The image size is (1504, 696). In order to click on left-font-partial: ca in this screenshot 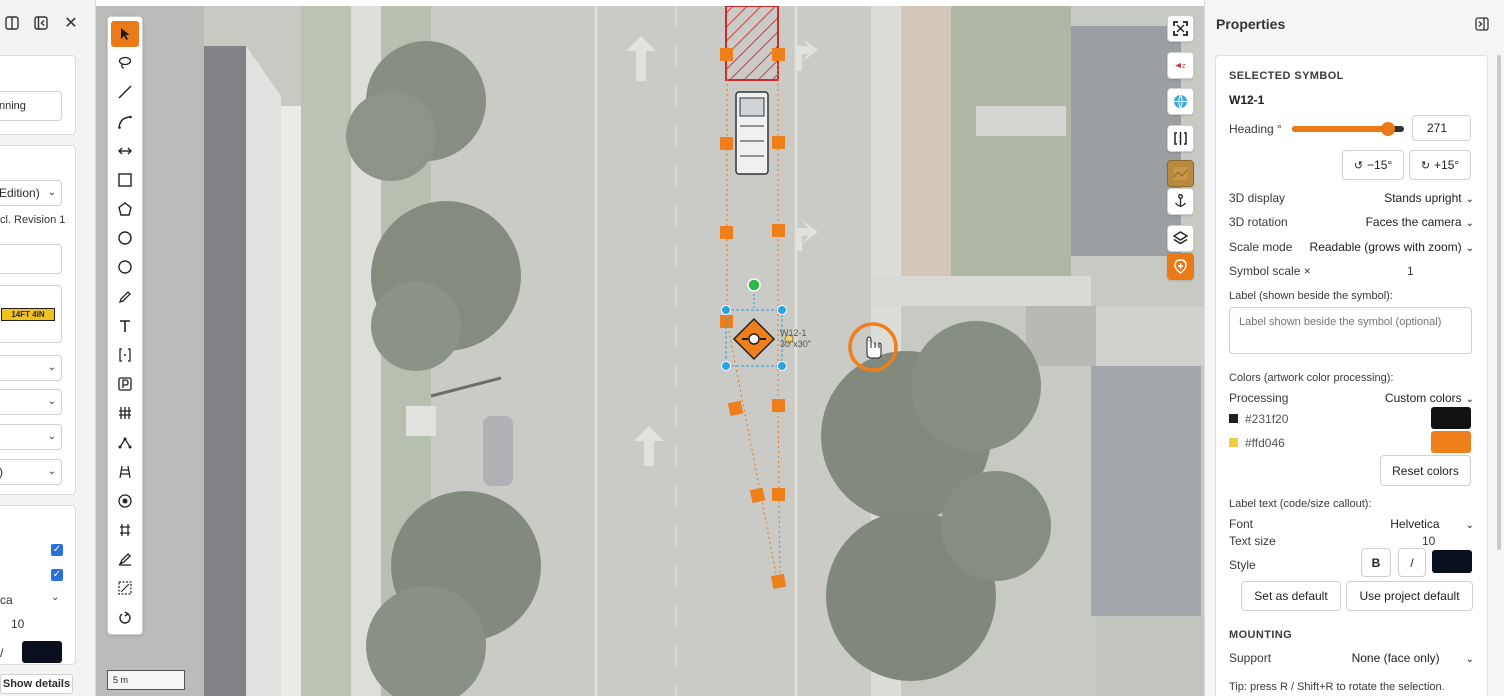, I will do `click(6, 600)`.